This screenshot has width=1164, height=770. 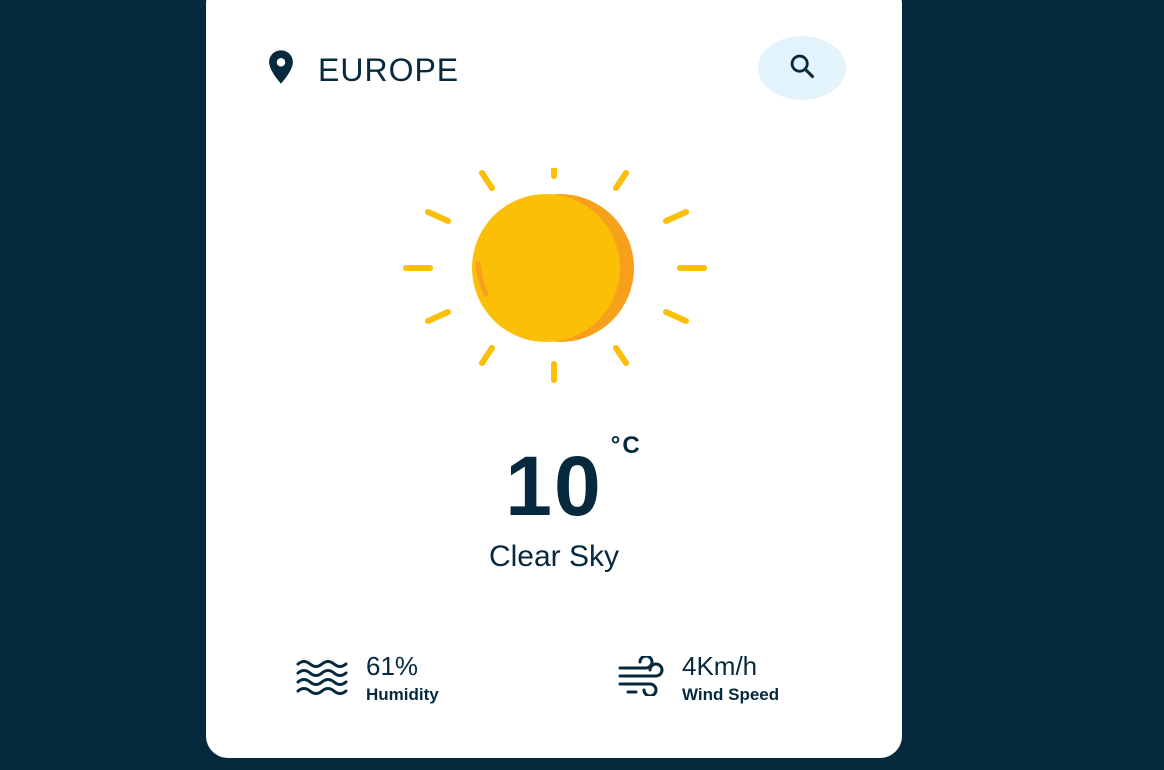 I want to click on humidity-value: 61%, so click(x=392, y=666).